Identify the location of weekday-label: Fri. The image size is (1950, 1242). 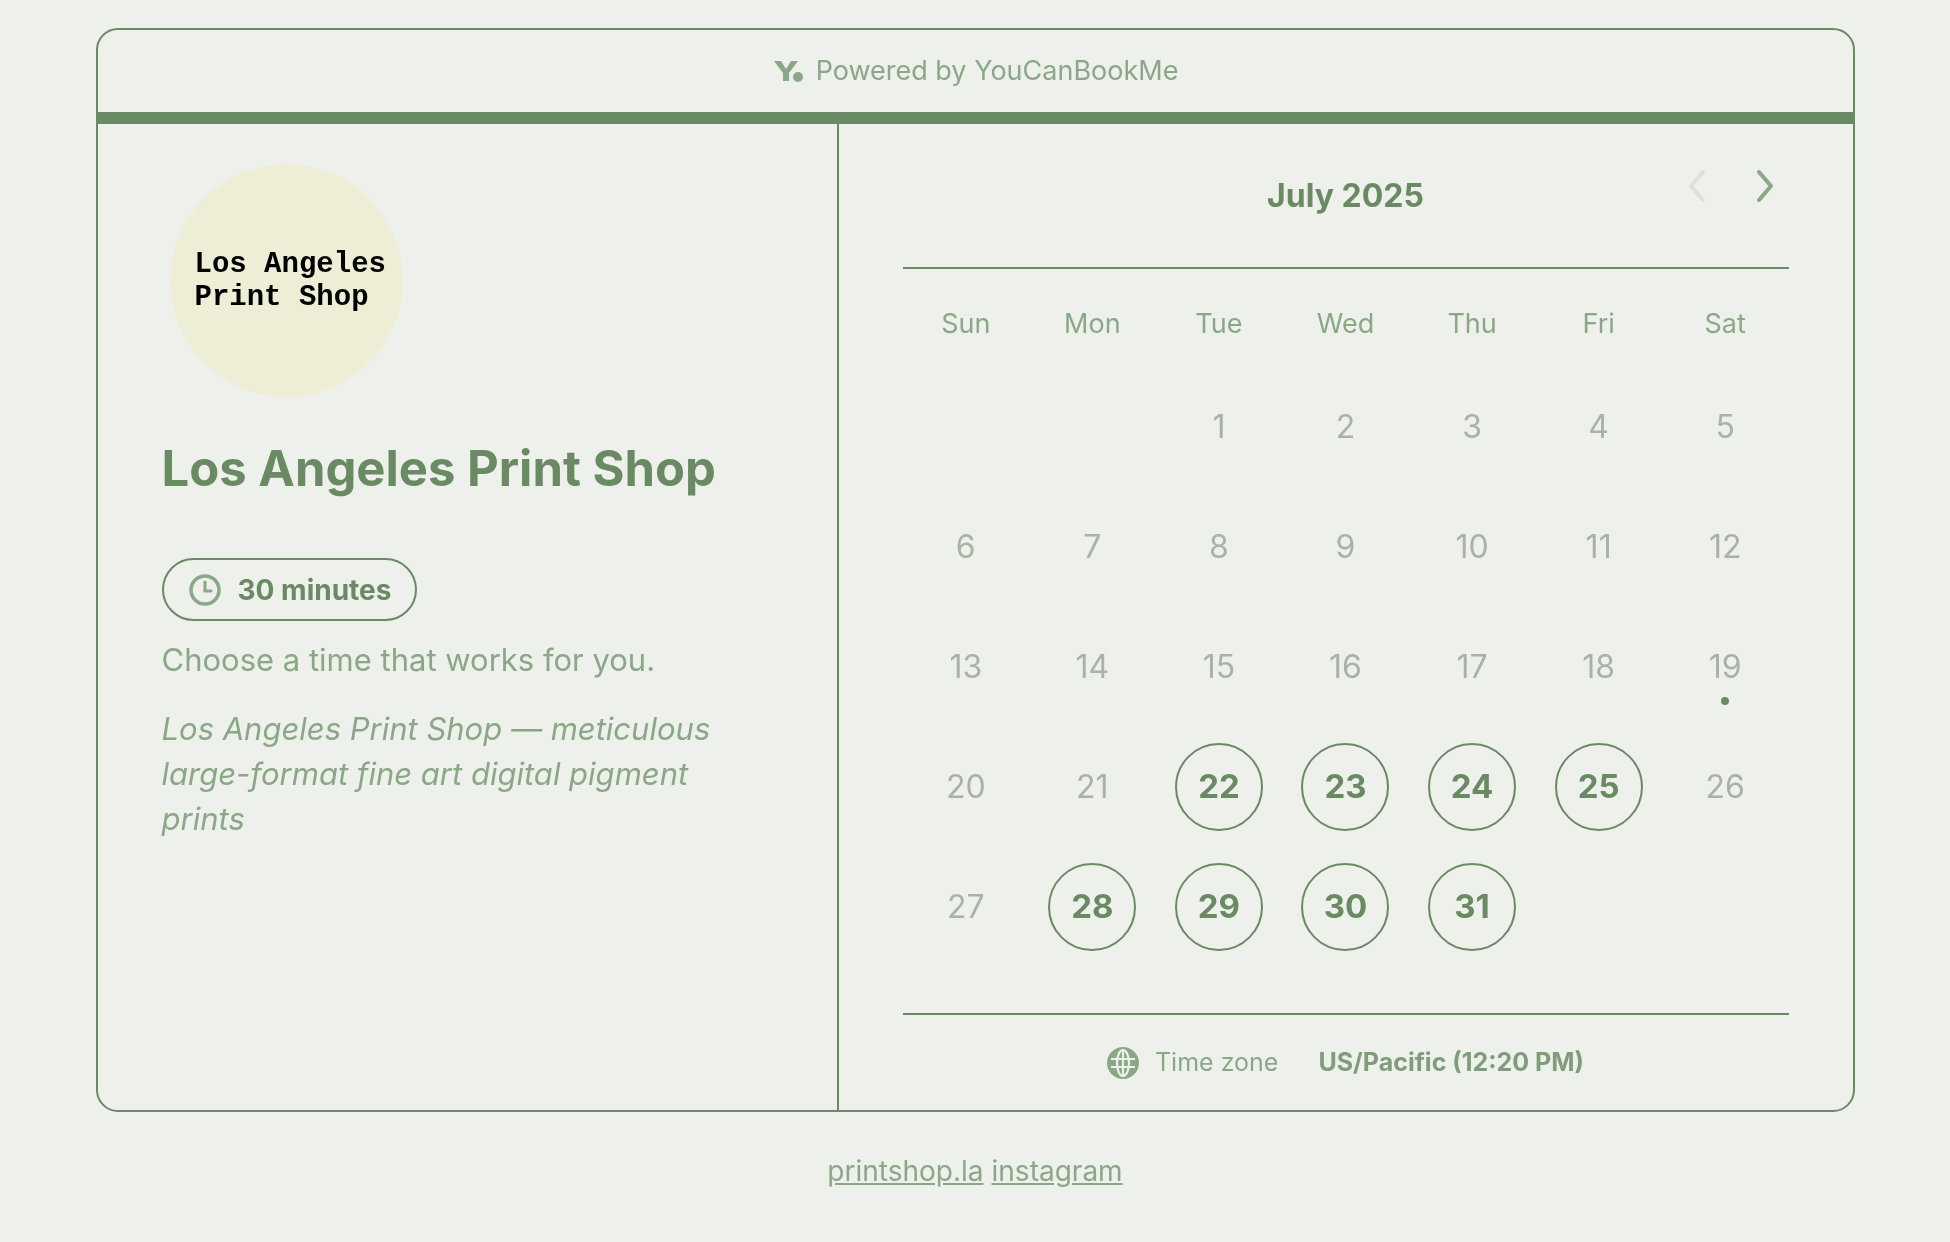
(1598, 324).